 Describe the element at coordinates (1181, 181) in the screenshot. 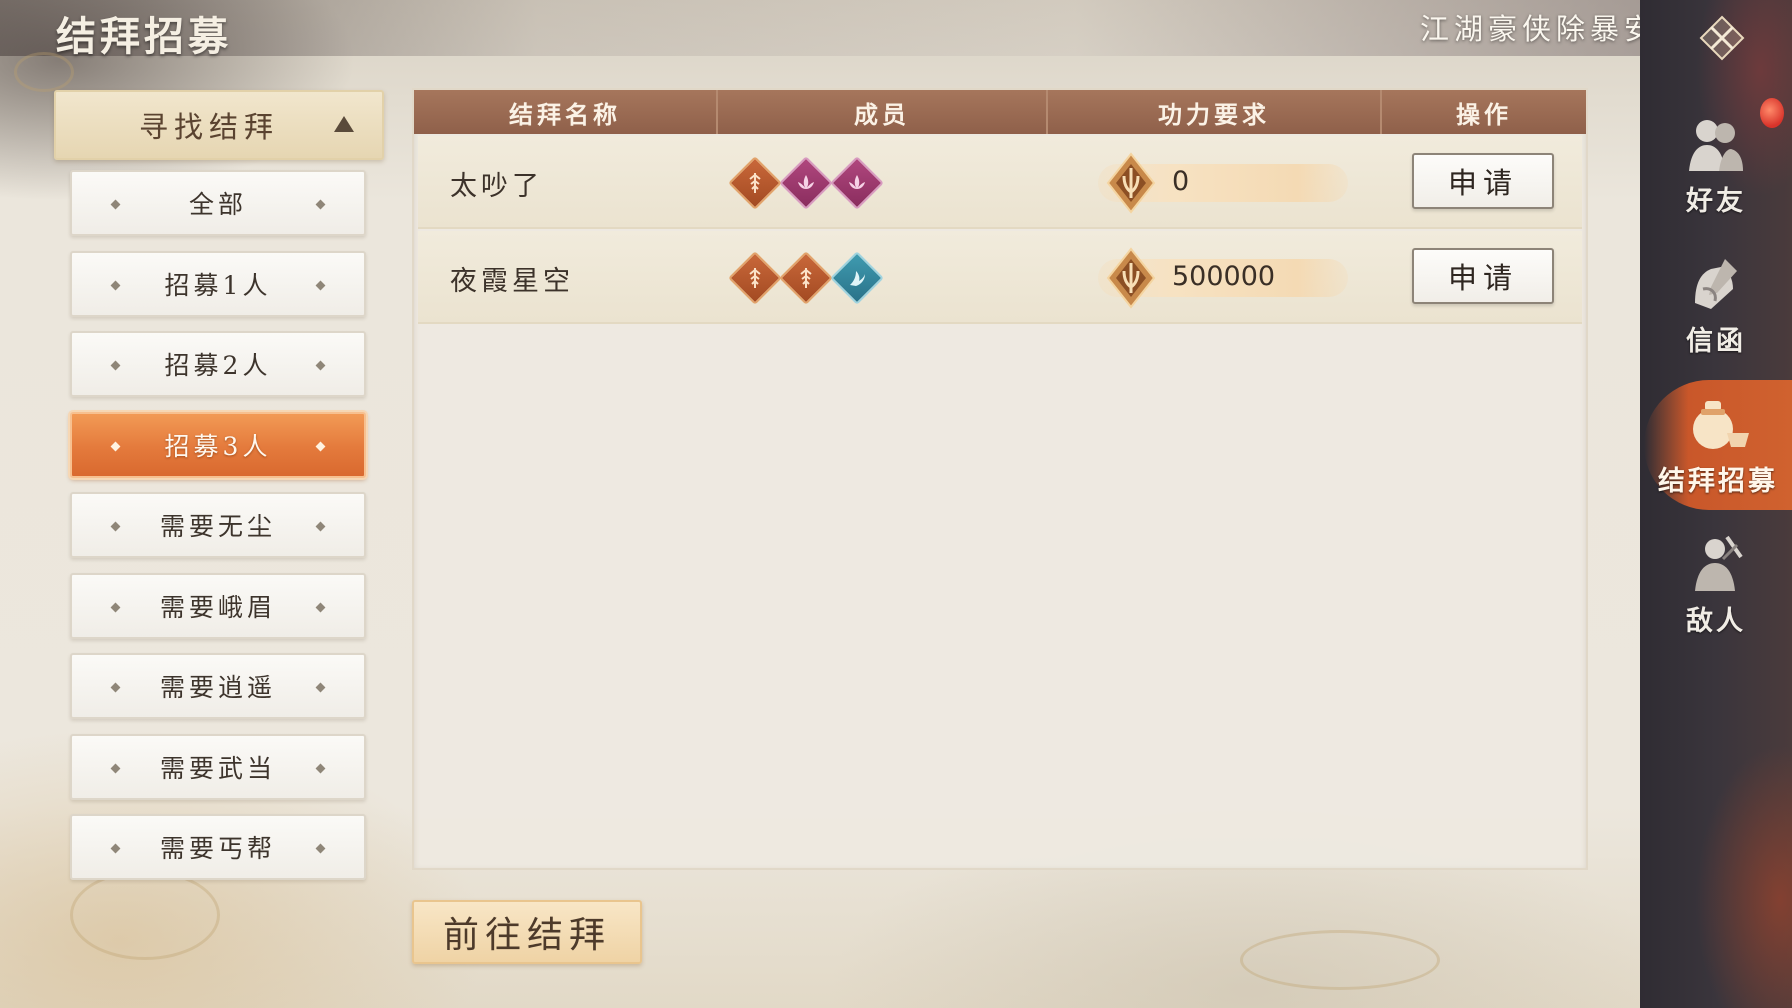

I see `power-value: 0` at that location.